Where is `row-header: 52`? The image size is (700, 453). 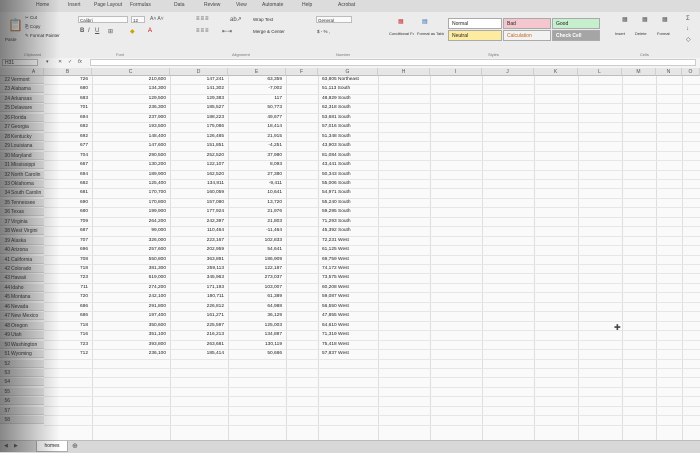 row-header: 52 is located at coordinates (22, 363).